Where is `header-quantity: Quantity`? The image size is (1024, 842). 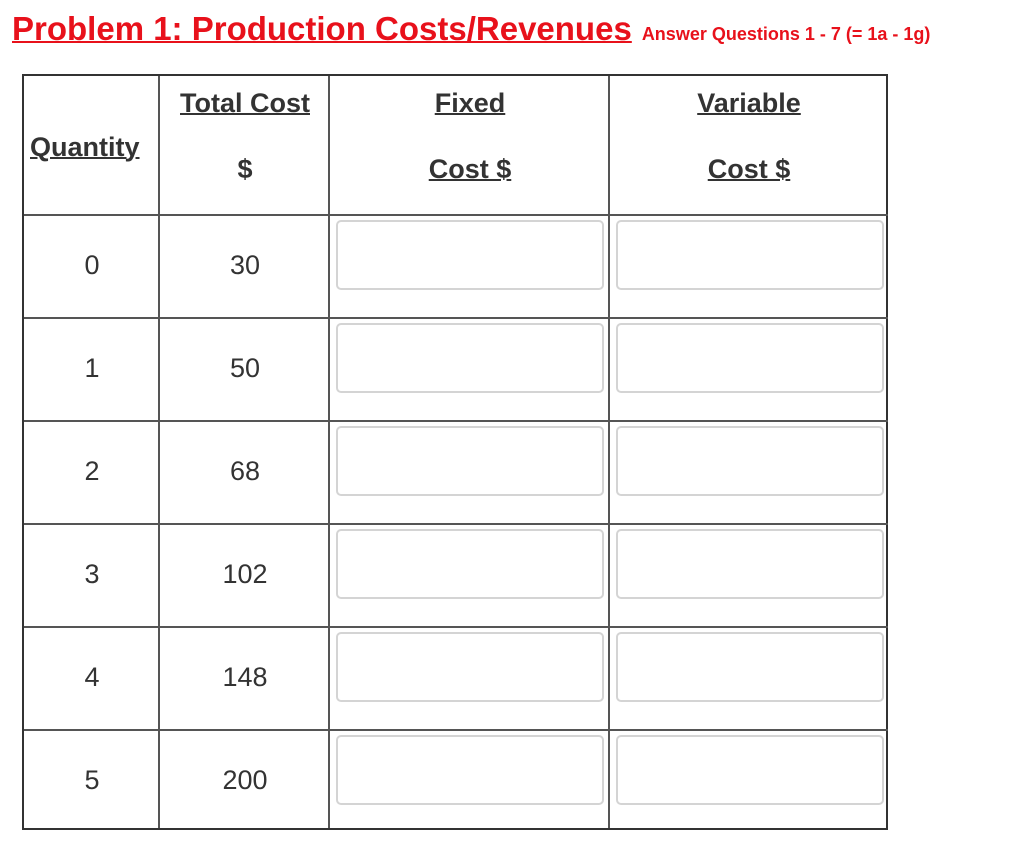 header-quantity: Quantity is located at coordinates (85, 147).